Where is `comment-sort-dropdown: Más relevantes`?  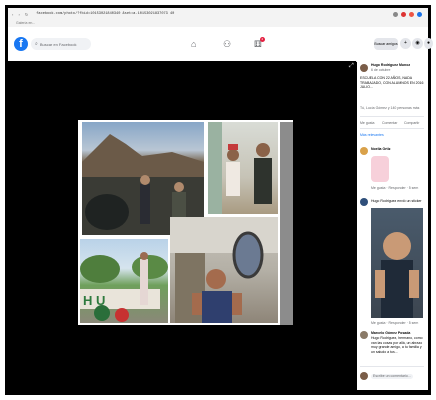
comment-sort-dropdown: Más relevantes is located at coordinates (372, 135).